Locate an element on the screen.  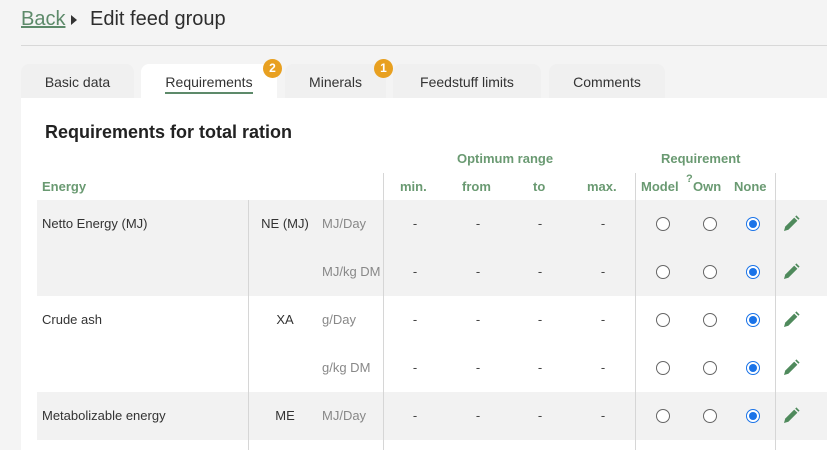
tab-requirements: Requirements is located at coordinates (209, 81).